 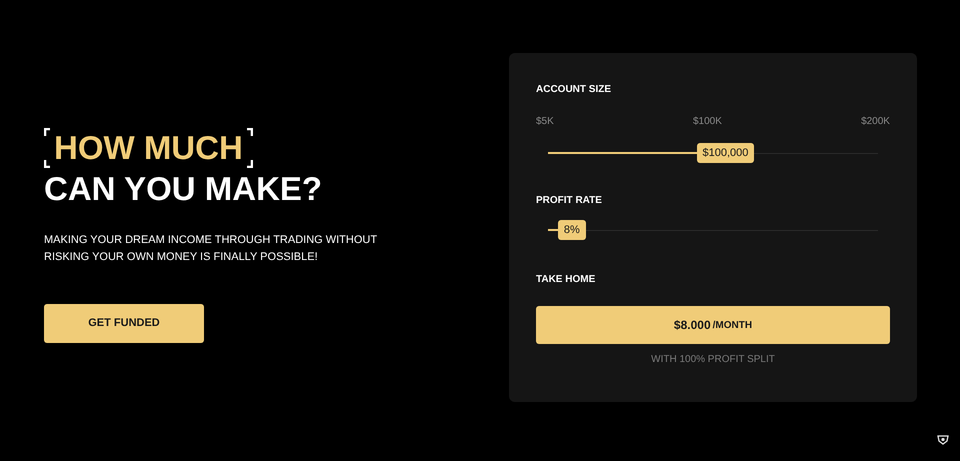 What do you see at coordinates (707, 122) in the screenshot?
I see `scale-label: $100K` at bounding box center [707, 122].